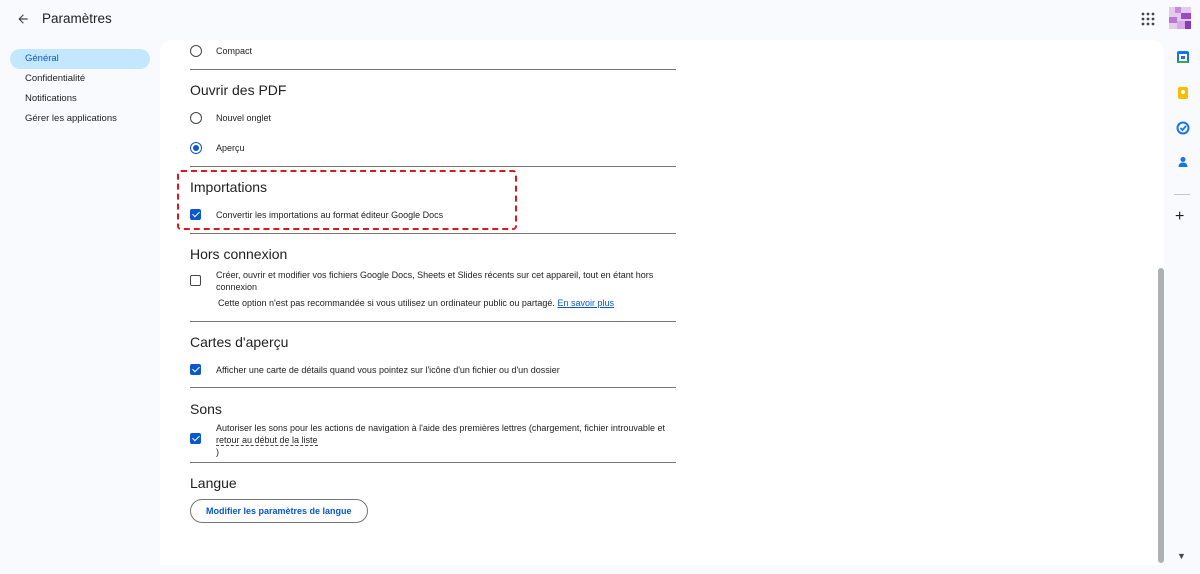  Describe the element at coordinates (239, 254) in the screenshot. I see `offline-section-title: Hors connexion` at that location.